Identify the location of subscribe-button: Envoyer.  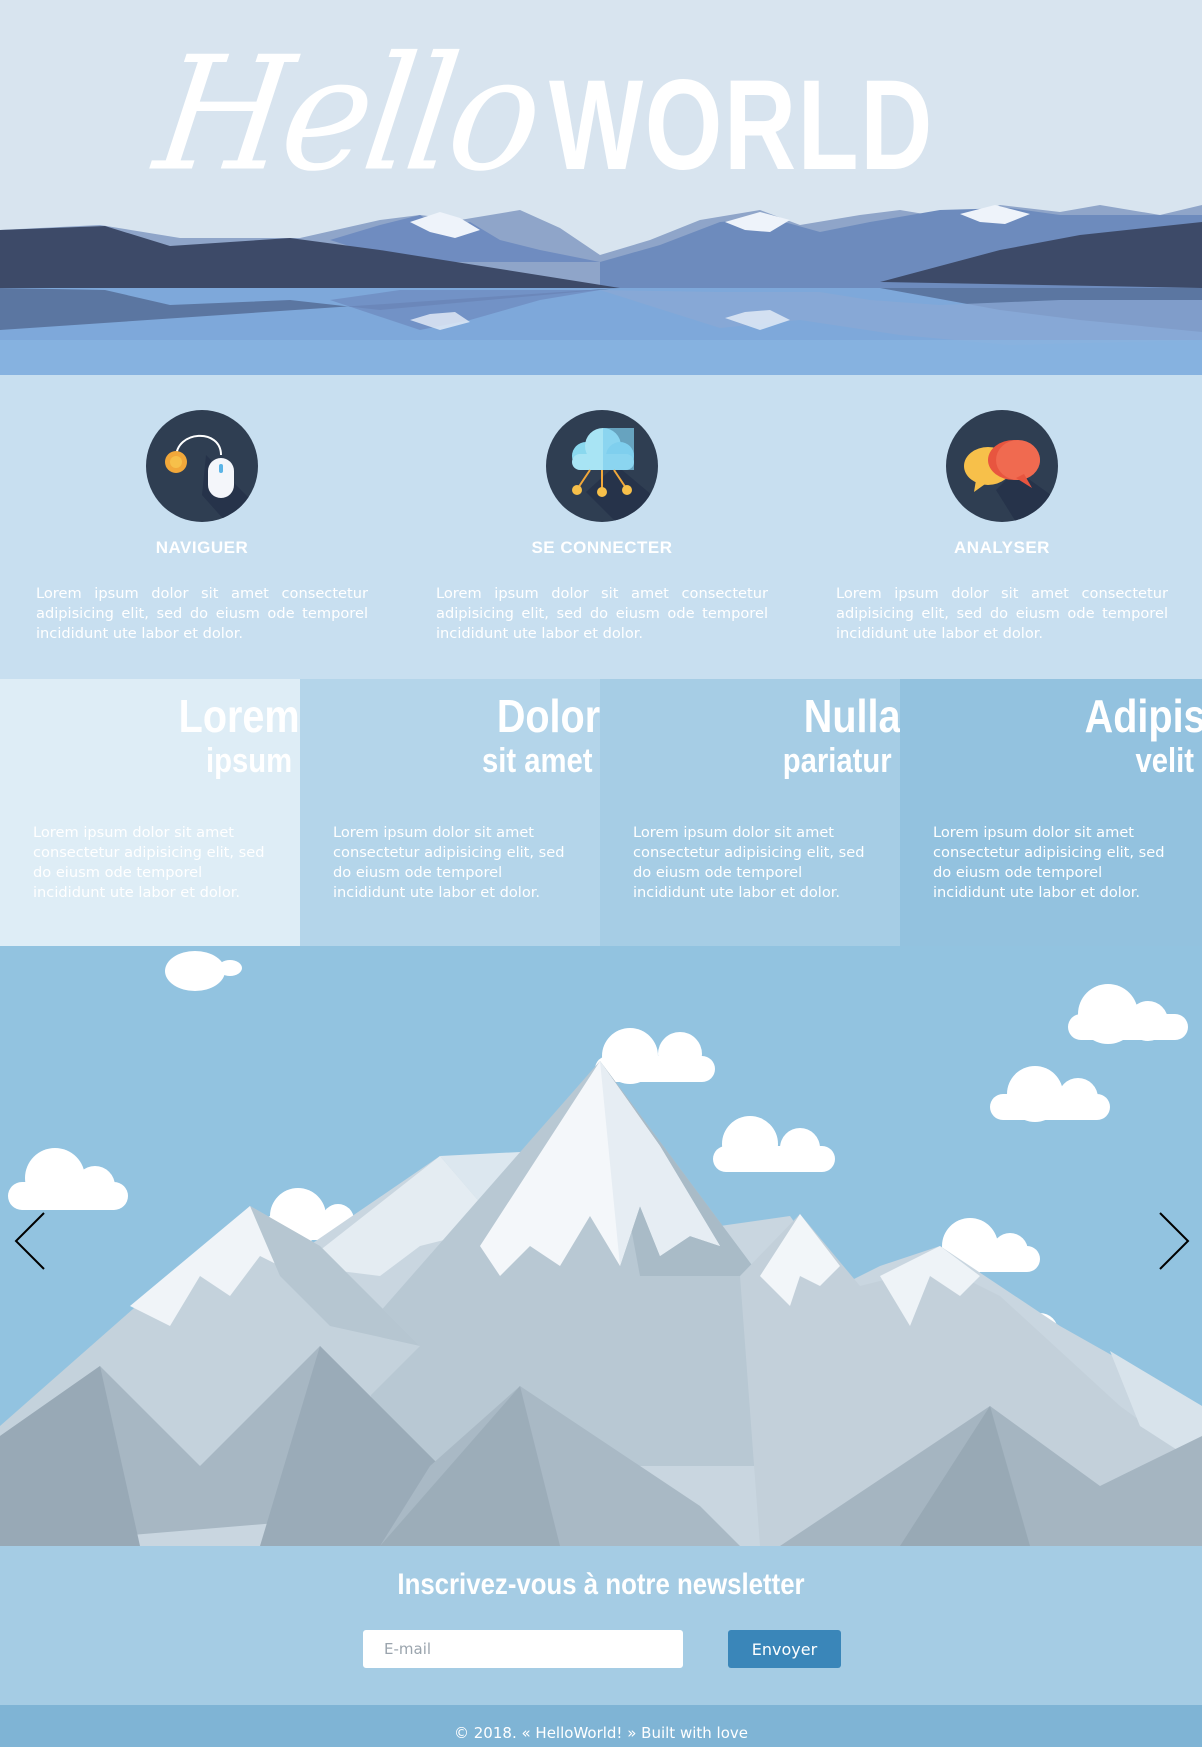
(784, 1649).